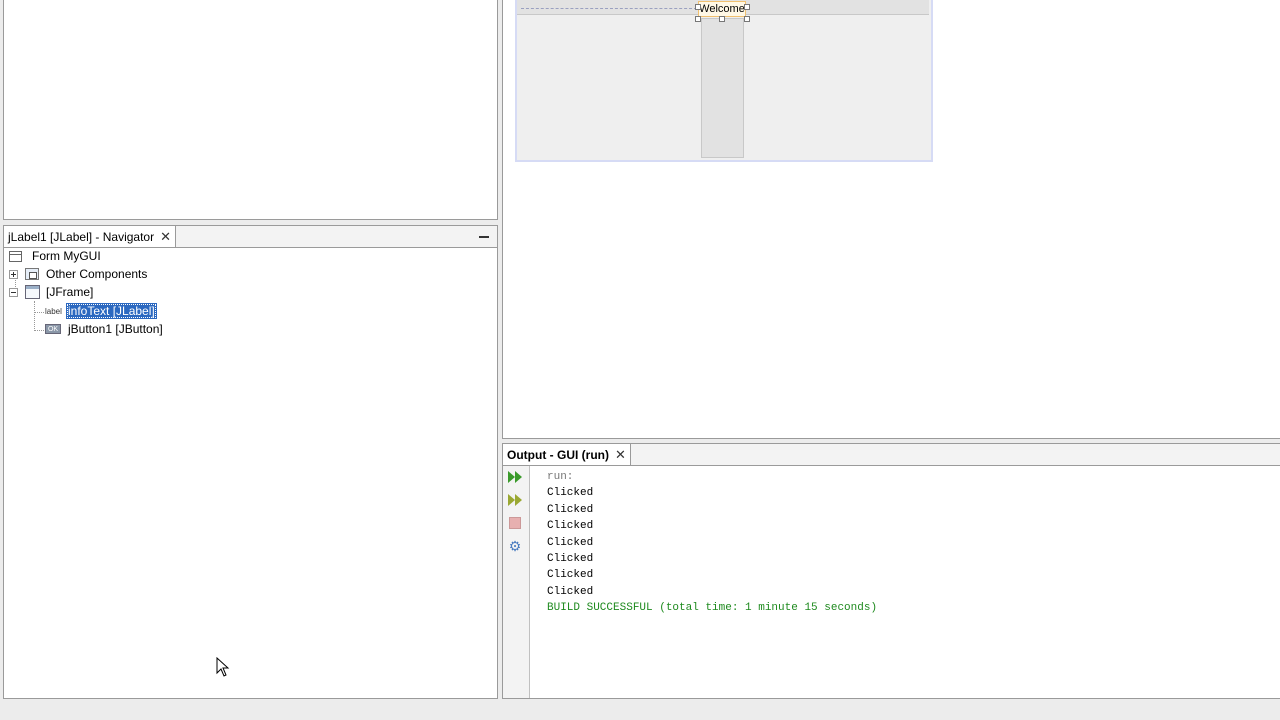 The height and width of the screenshot is (720, 1280). What do you see at coordinates (515, 477) in the screenshot?
I see `rerun-icon` at bounding box center [515, 477].